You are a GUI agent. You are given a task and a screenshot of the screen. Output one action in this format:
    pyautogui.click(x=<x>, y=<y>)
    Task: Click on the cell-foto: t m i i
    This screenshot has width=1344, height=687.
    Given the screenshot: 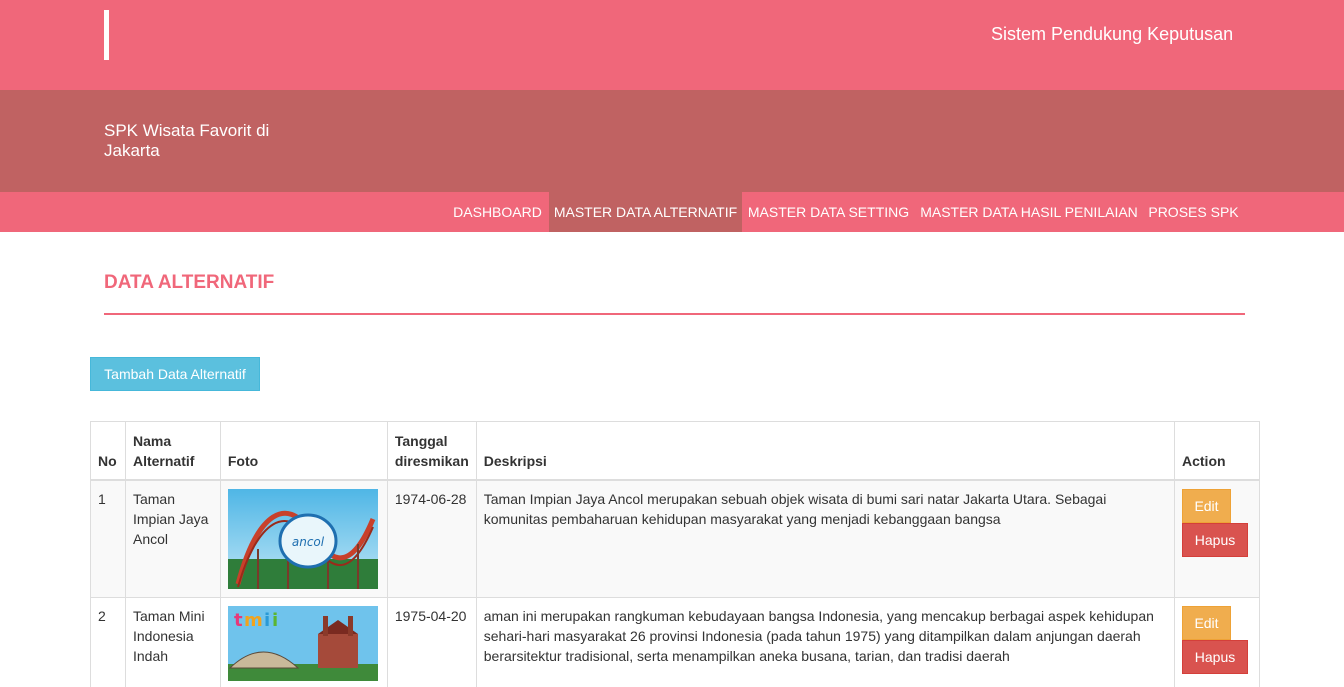 What is the action you would take?
    pyautogui.click(x=303, y=642)
    